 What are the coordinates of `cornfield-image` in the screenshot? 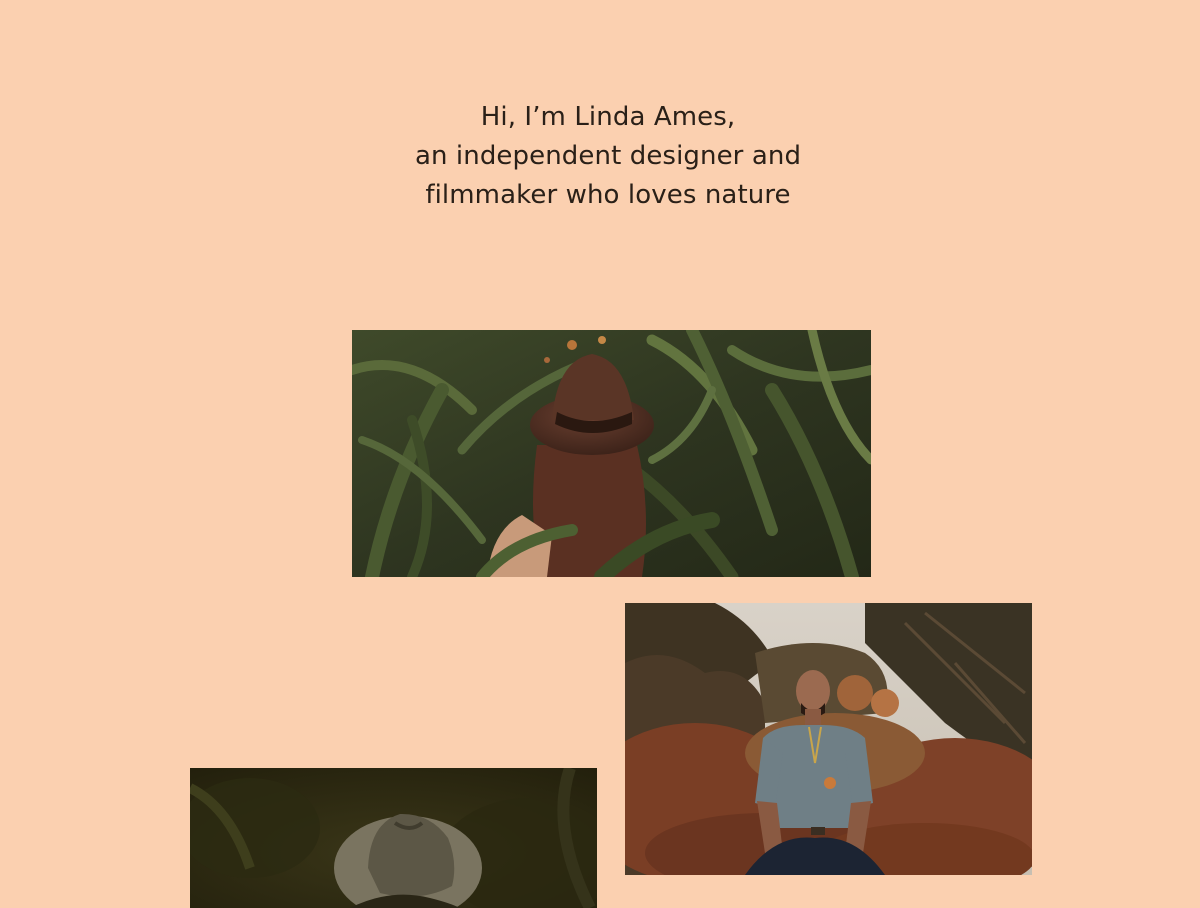 It's located at (611, 453).